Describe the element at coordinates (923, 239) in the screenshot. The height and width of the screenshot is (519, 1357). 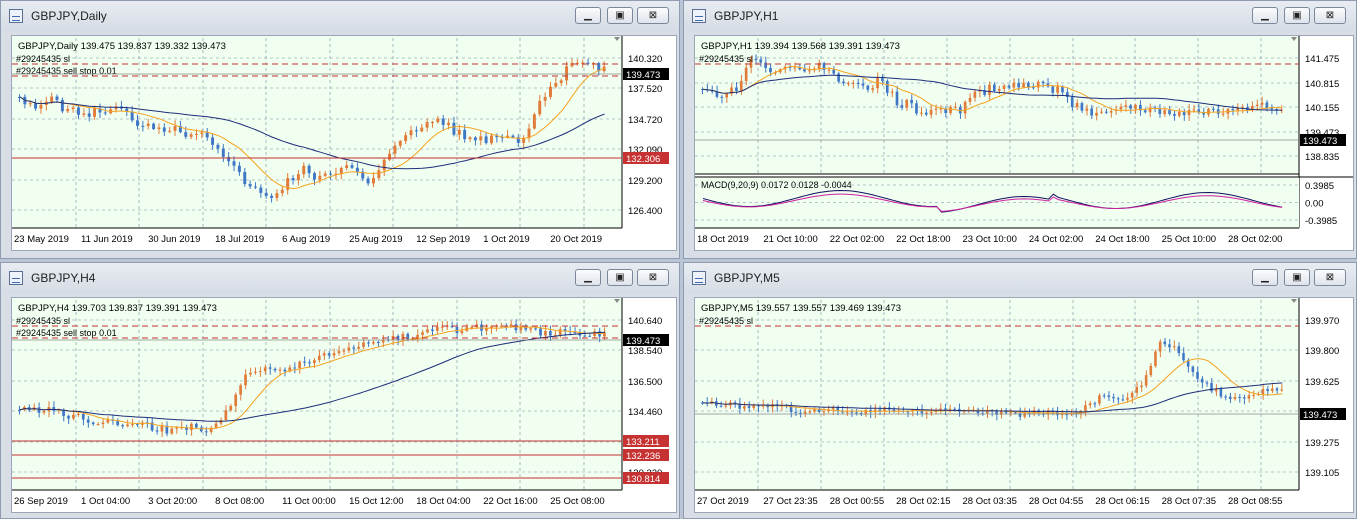
I see `x-axis-tick-label: 22 Oct 18:00` at that location.